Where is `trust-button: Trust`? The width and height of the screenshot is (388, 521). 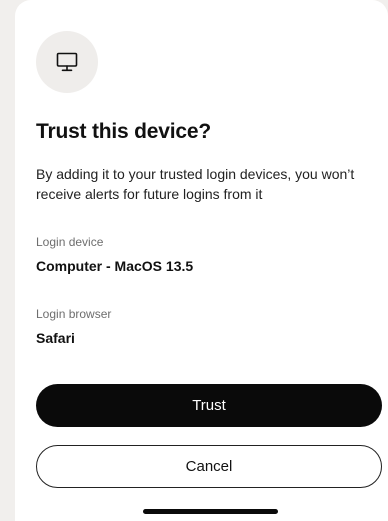
trust-button: Trust is located at coordinates (209, 405).